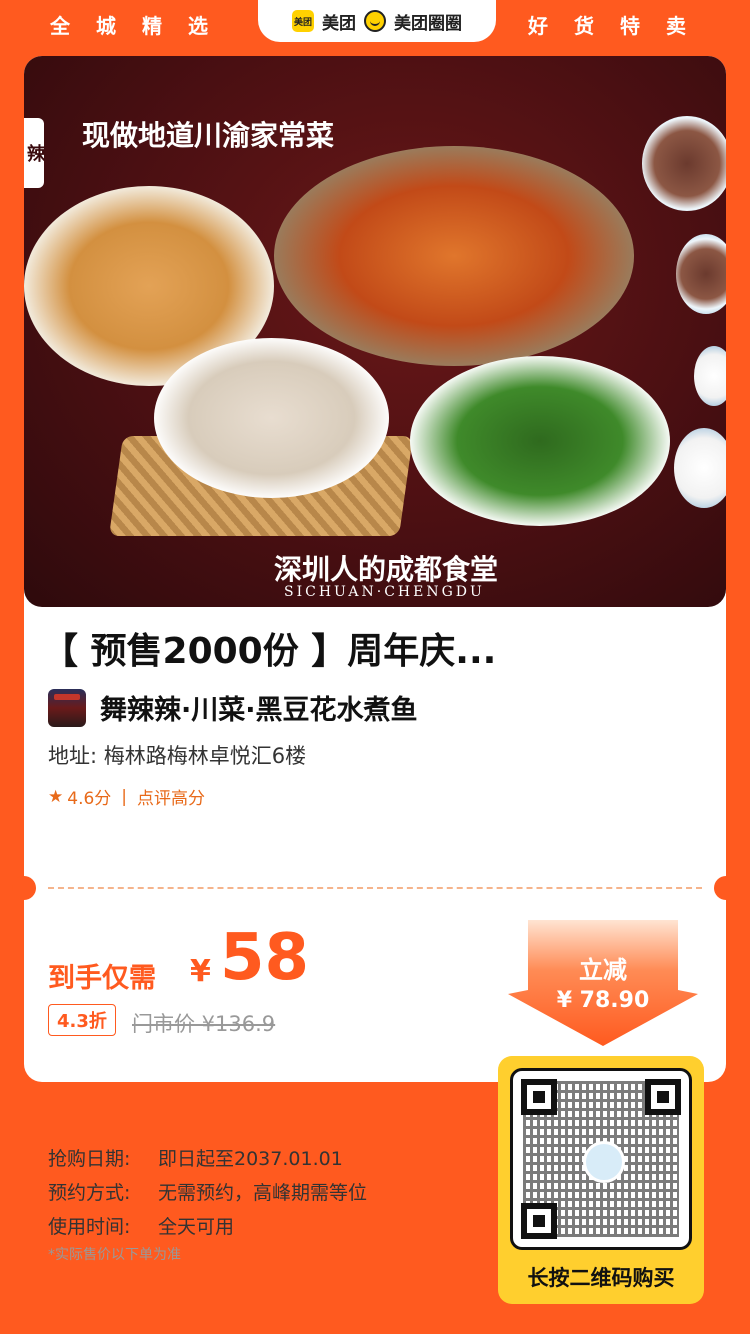 This screenshot has height=1334, width=750. I want to click on top-bar: 全城精选 美团 美团 美团圈圈 好货特卖, so click(375, 24).